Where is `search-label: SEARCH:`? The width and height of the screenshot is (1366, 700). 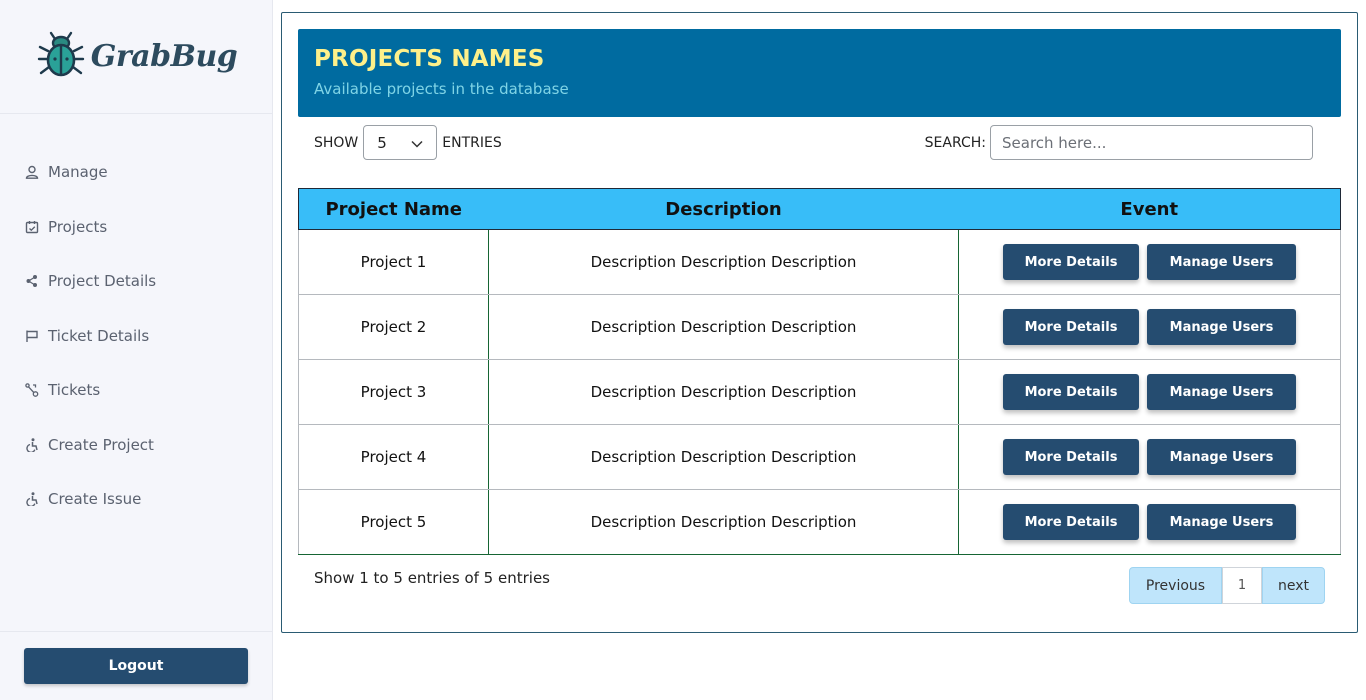 search-label: SEARCH: is located at coordinates (955, 142).